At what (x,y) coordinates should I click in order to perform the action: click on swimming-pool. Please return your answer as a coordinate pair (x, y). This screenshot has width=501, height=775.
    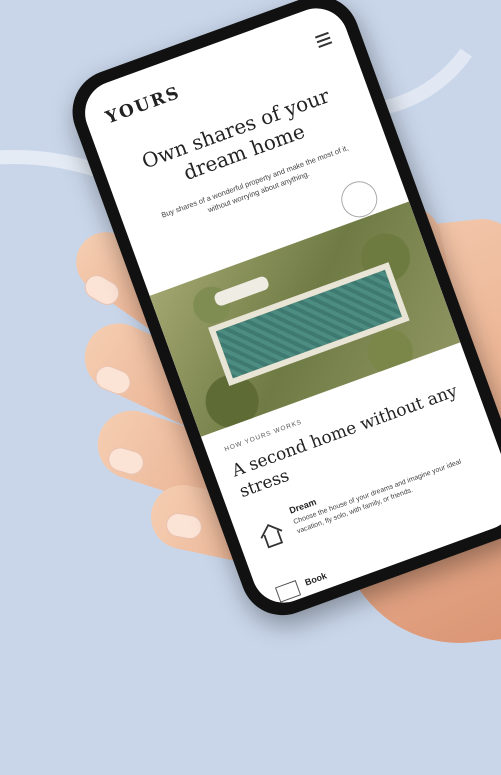
    Looking at the image, I should click on (309, 324).